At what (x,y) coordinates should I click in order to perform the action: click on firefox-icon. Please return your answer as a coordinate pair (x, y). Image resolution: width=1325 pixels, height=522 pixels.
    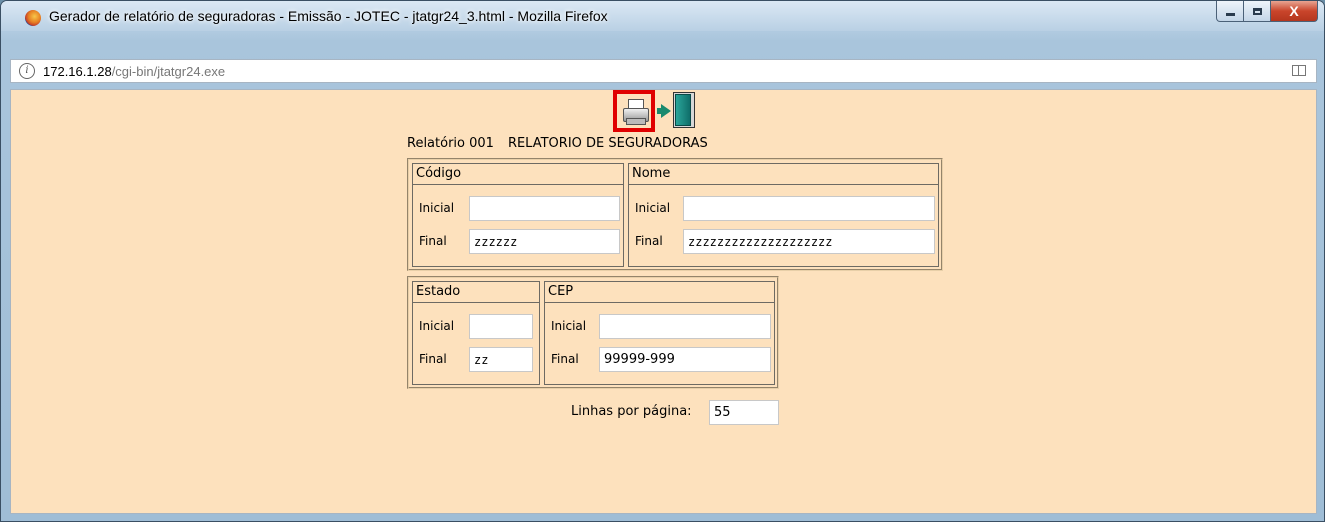
    Looking at the image, I should click on (33, 18).